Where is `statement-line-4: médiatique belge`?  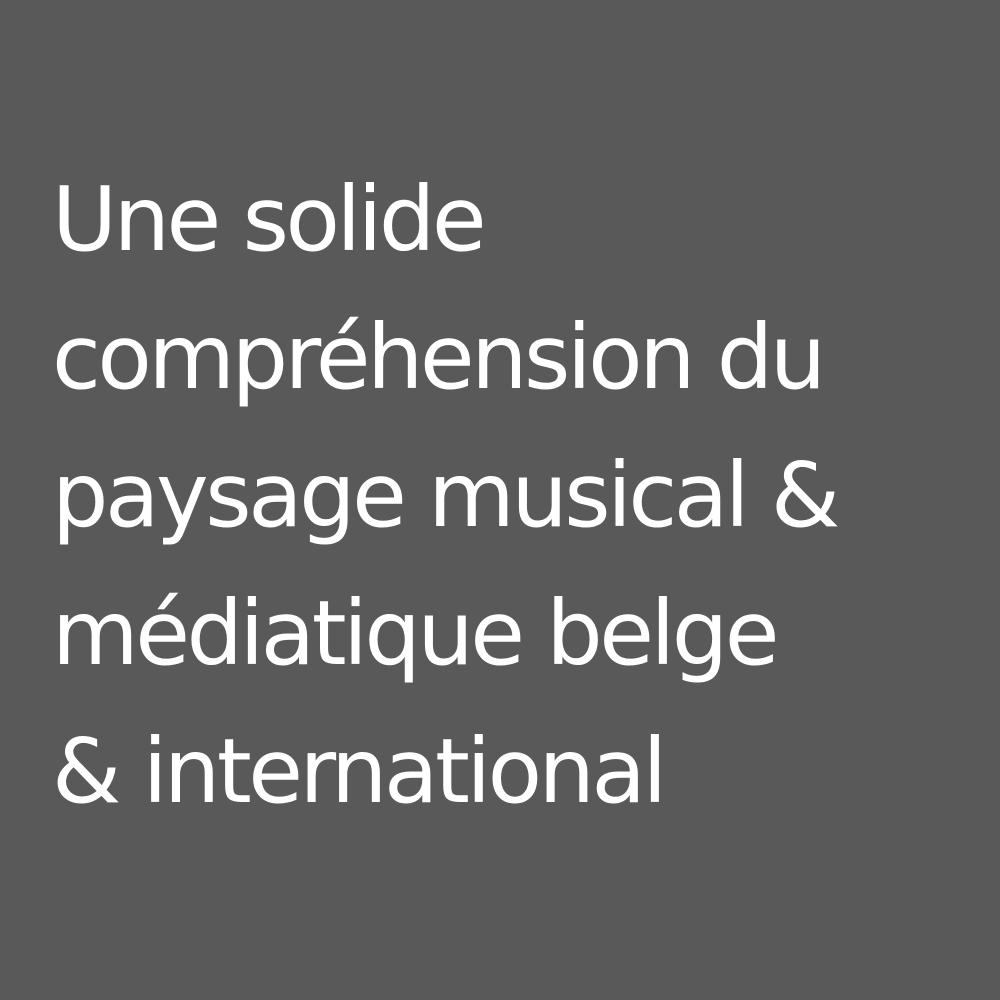 statement-line-4: médiatique belge is located at coordinates (416, 633).